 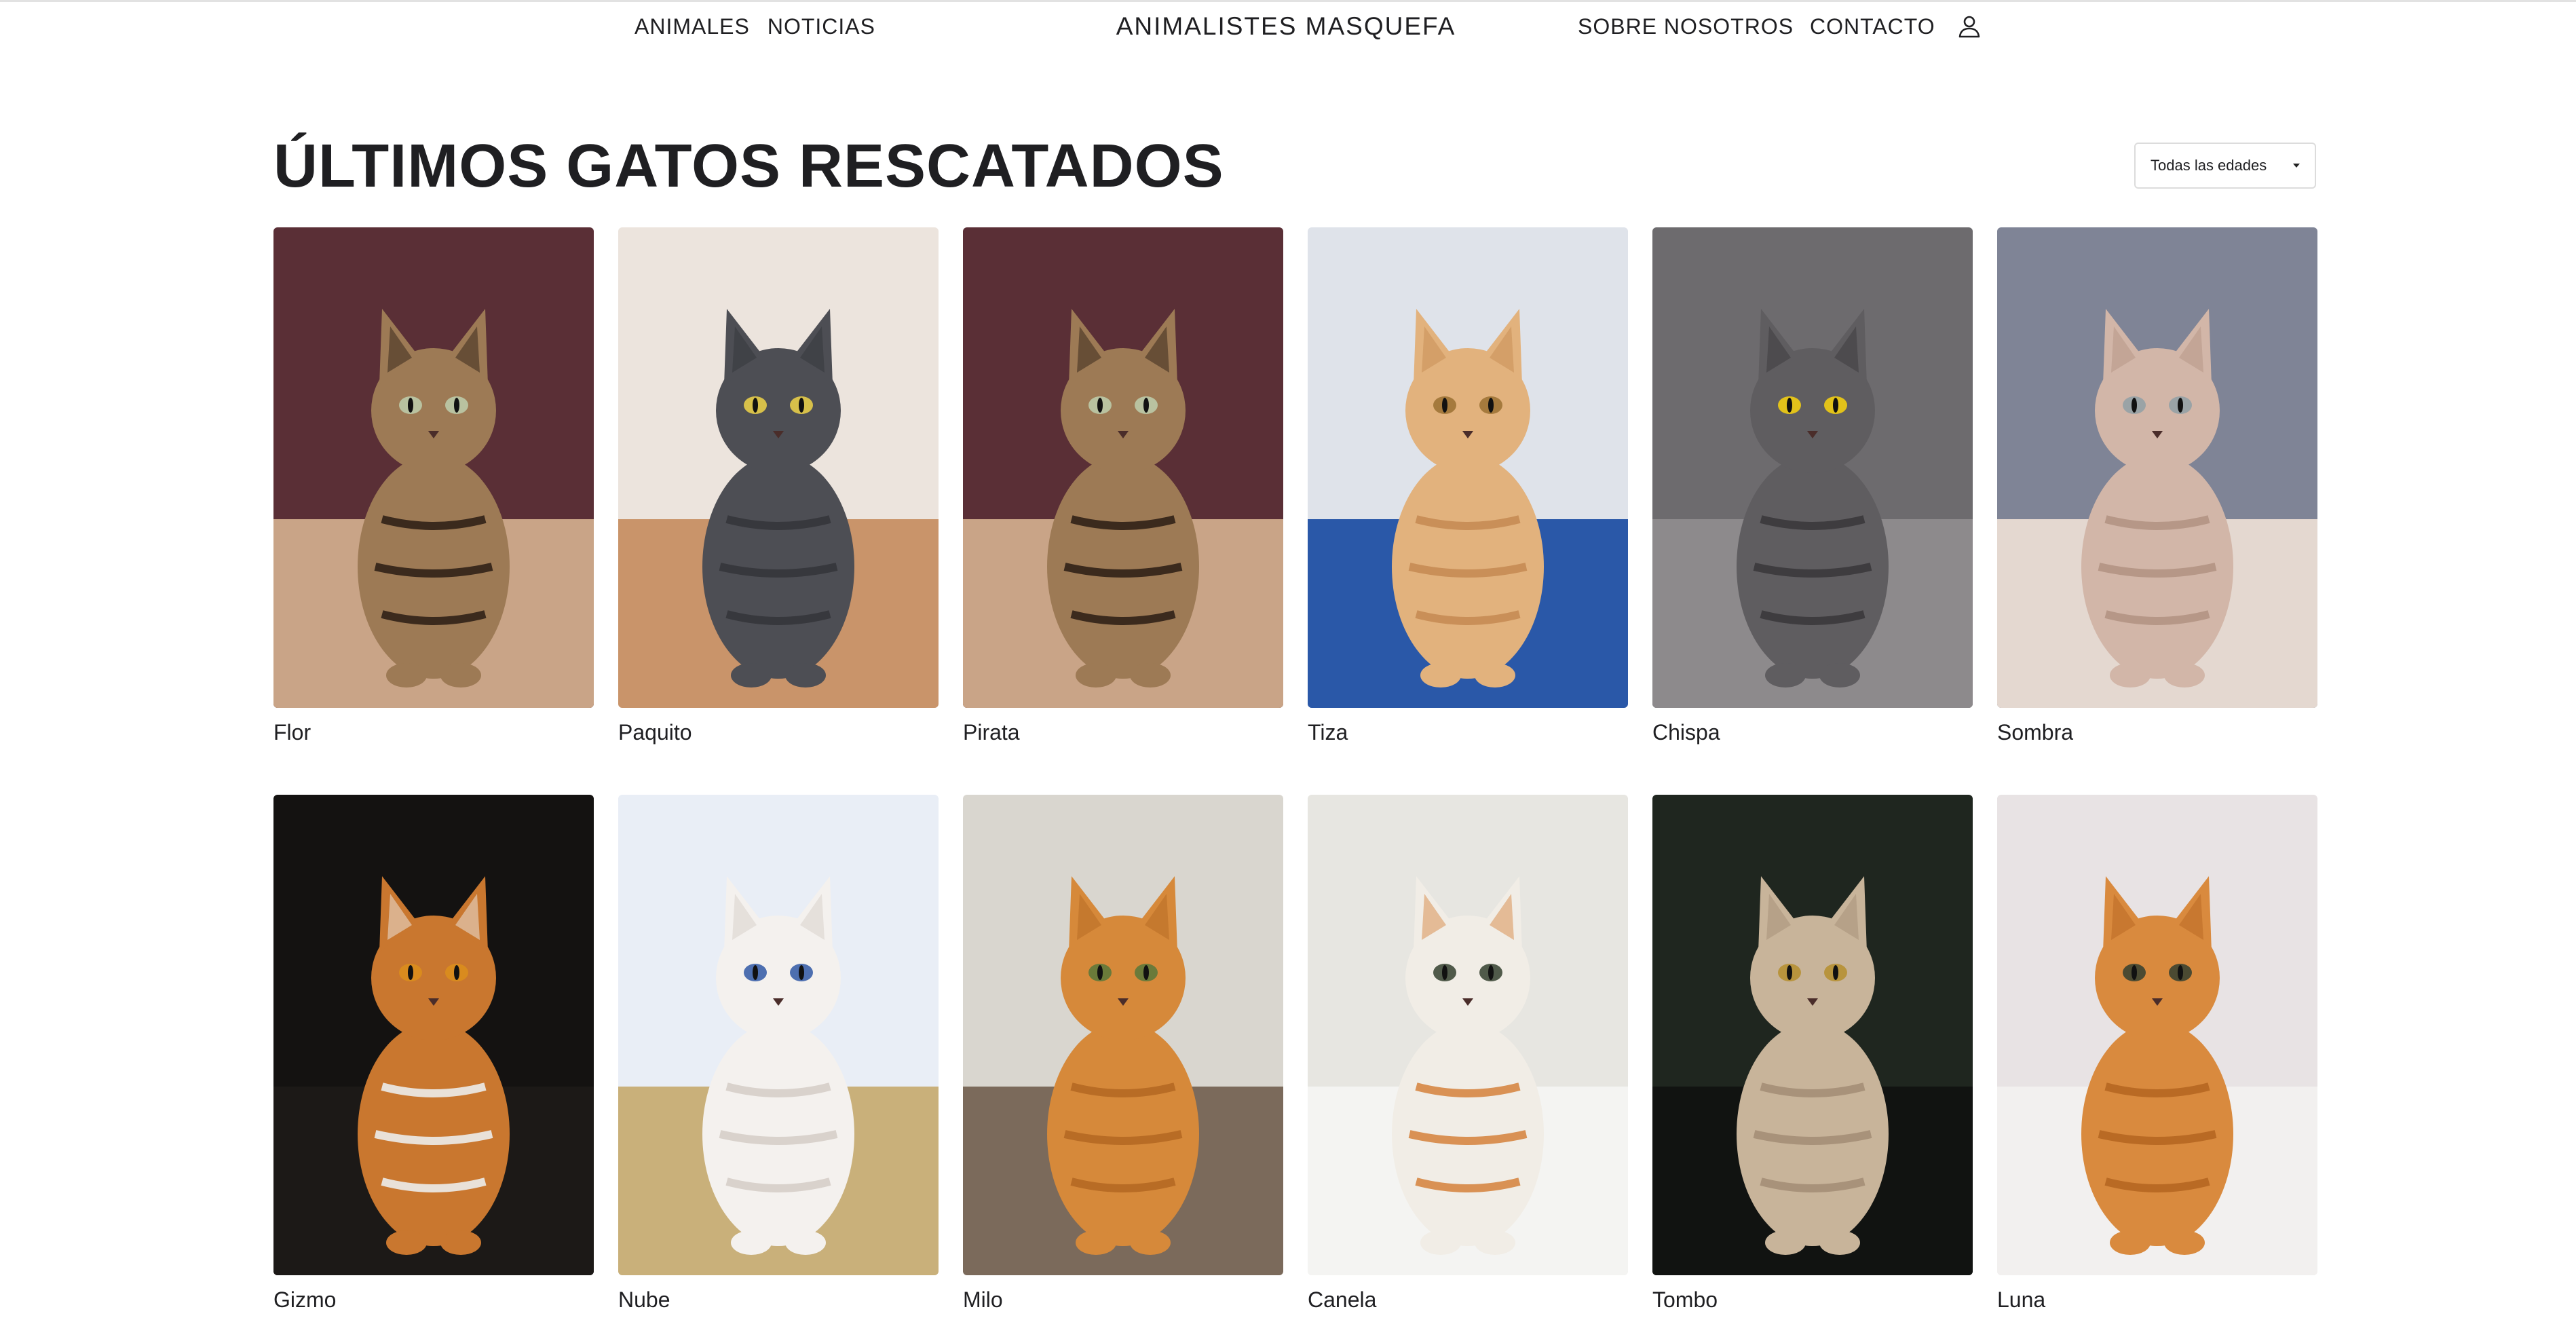 I want to click on cat-card: Sombra, so click(x=2157, y=486).